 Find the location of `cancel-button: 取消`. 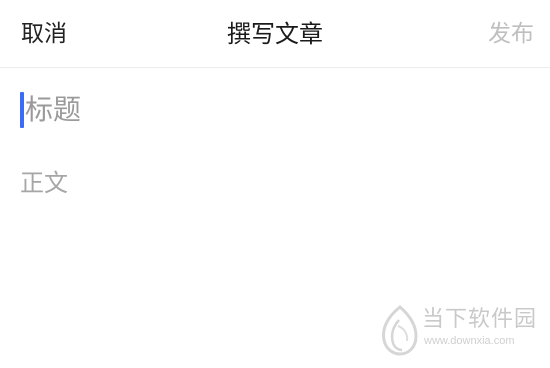

cancel-button: 取消 is located at coordinates (44, 34).